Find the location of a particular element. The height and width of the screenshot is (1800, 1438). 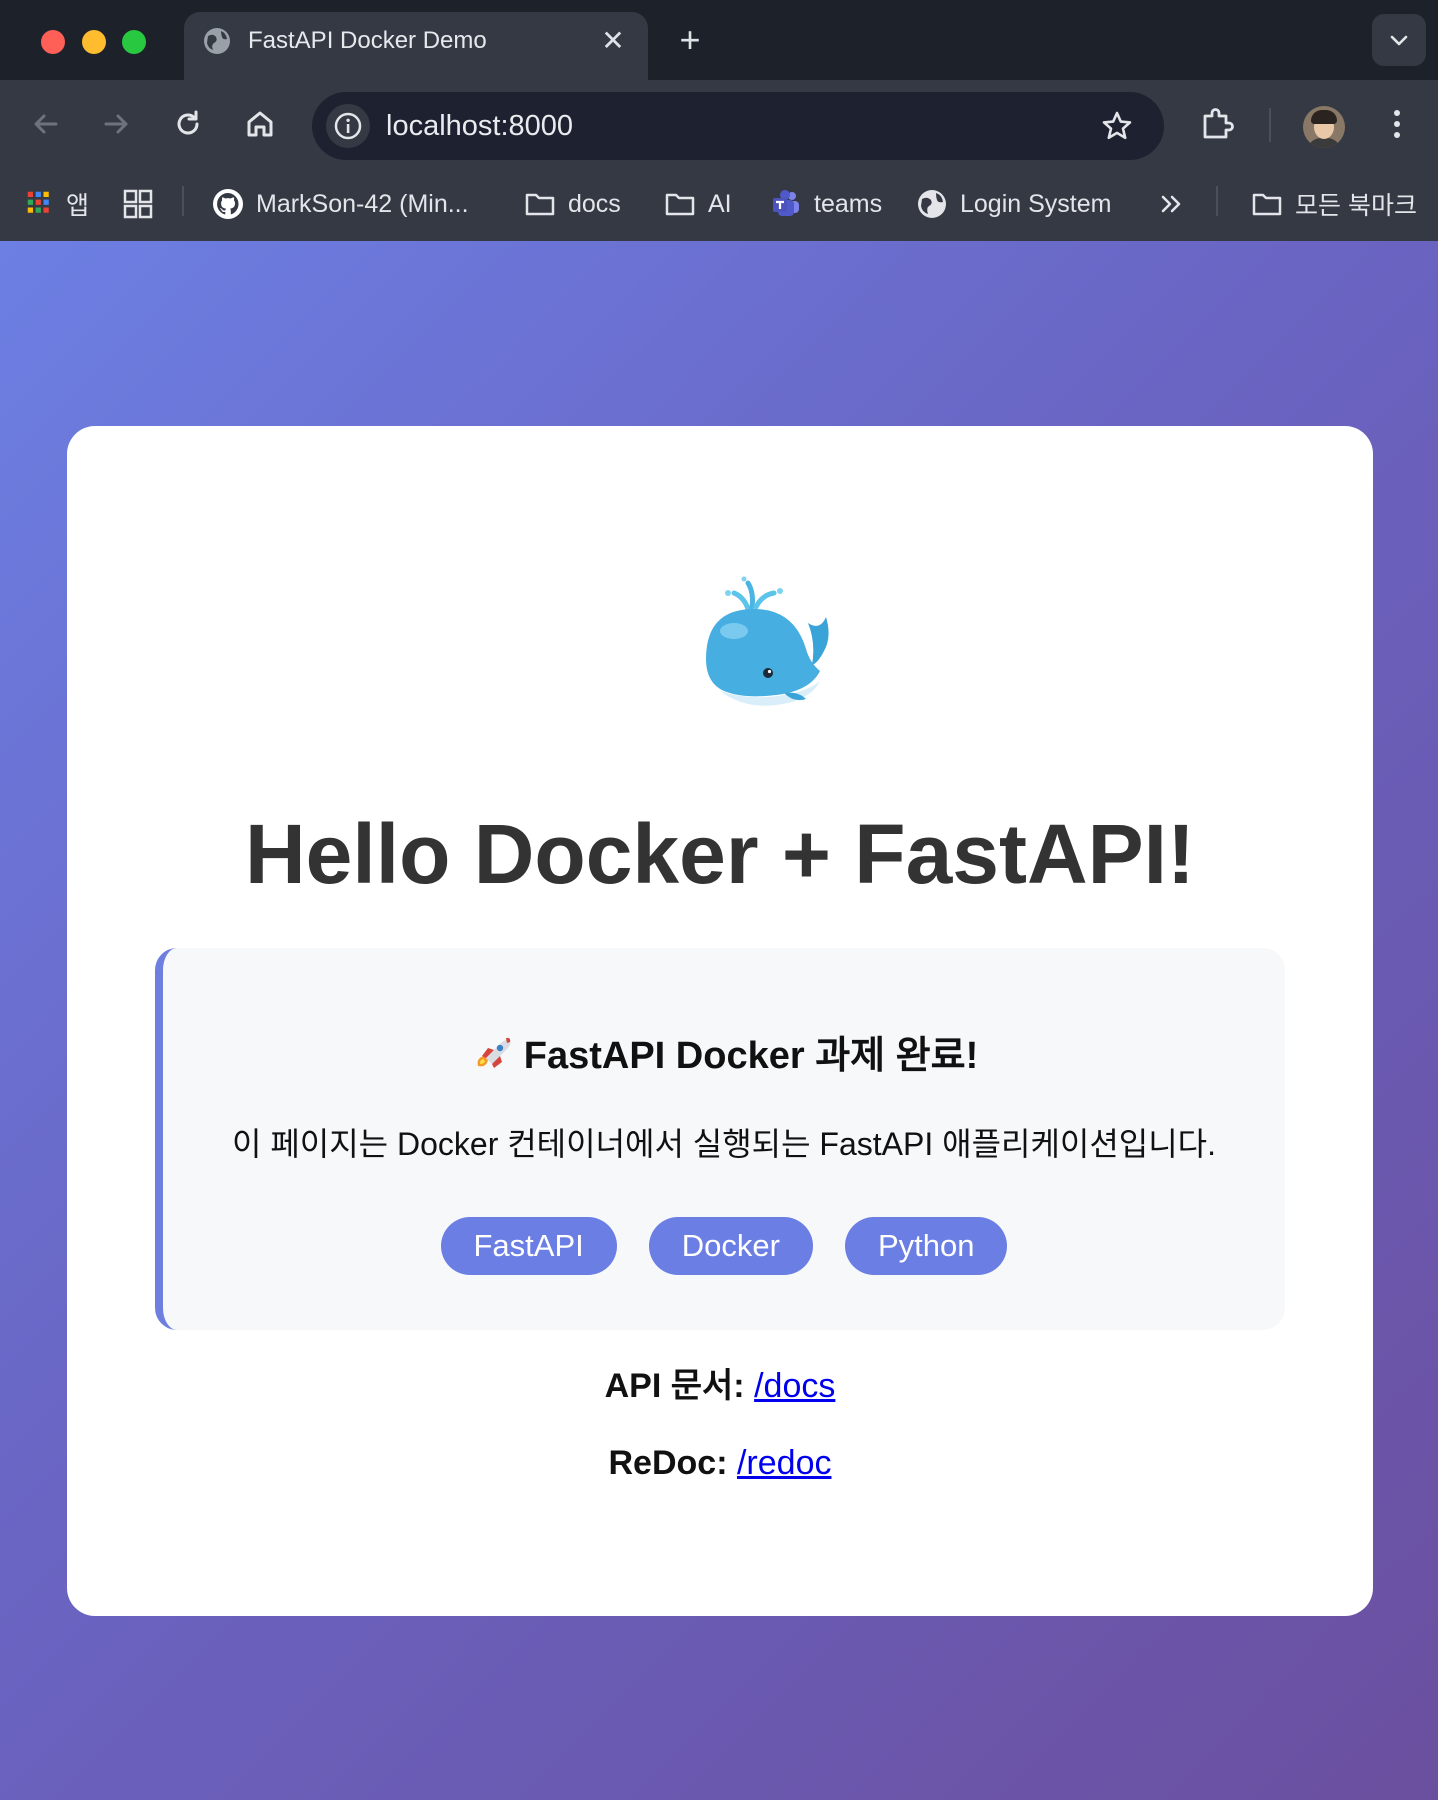

maximize-window-button is located at coordinates (134, 42).